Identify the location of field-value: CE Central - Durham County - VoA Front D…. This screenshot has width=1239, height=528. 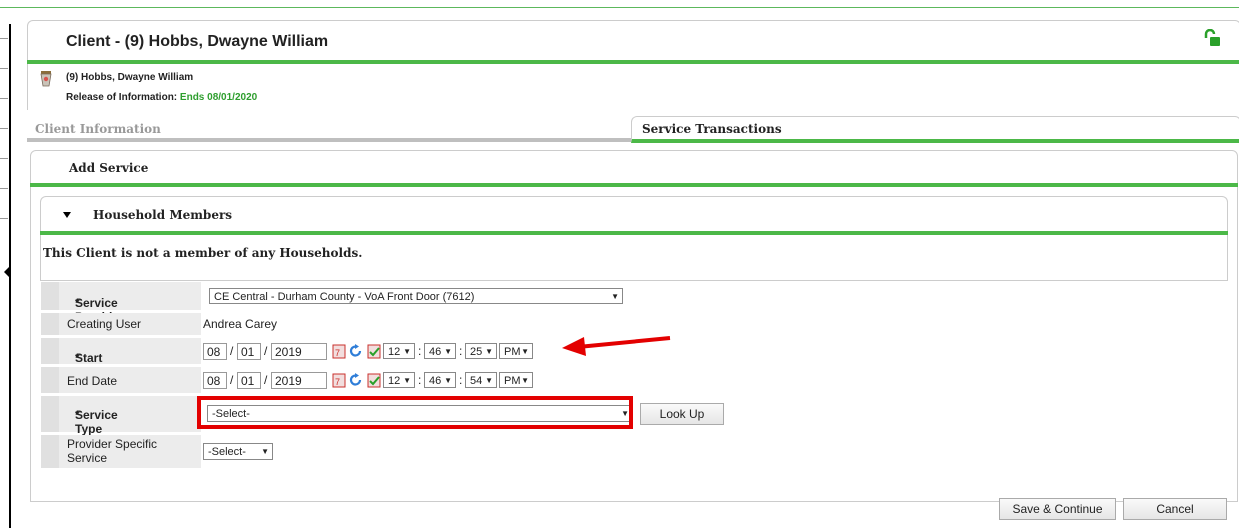
(419, 296).